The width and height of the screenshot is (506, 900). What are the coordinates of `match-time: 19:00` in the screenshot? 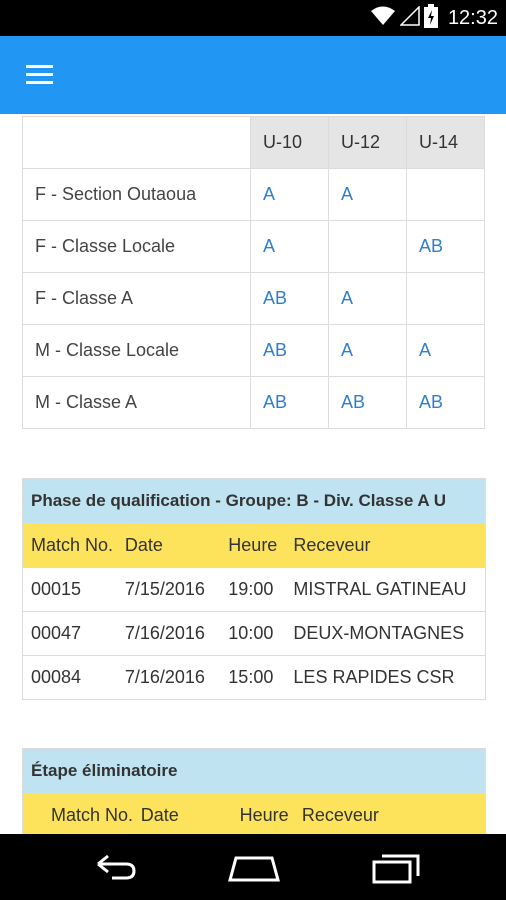 It's located at (251, 589).